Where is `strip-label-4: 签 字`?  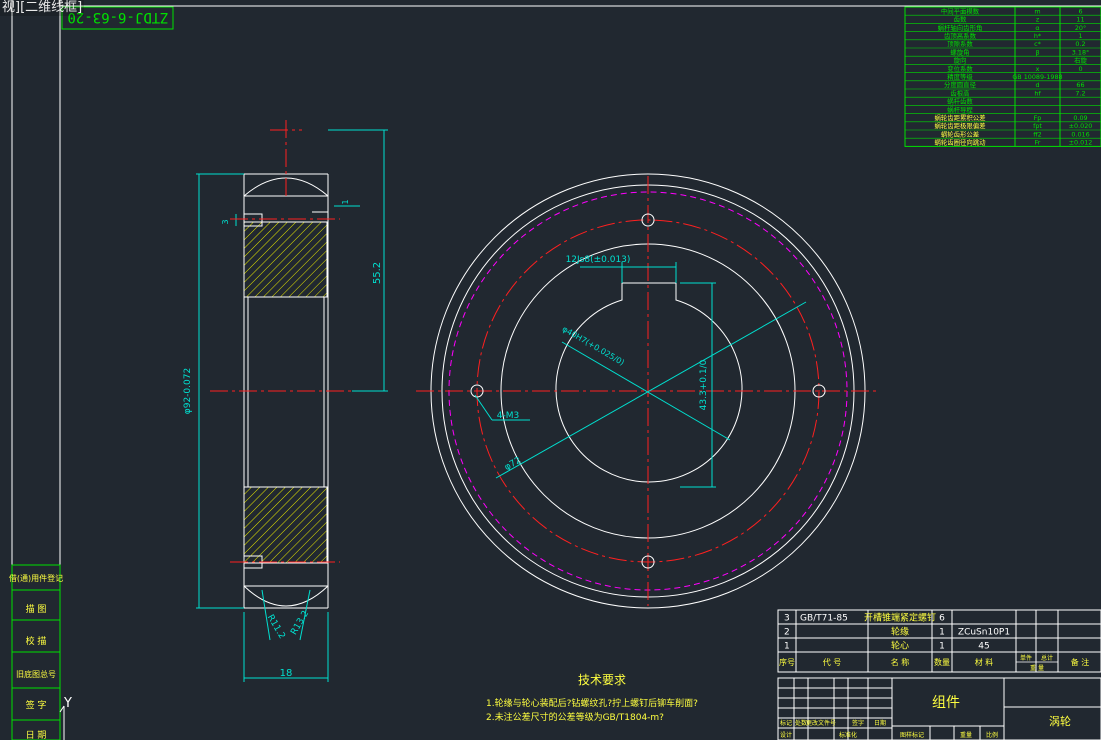 strip-label-4: 签 字 is located at coordinates (36, 705).